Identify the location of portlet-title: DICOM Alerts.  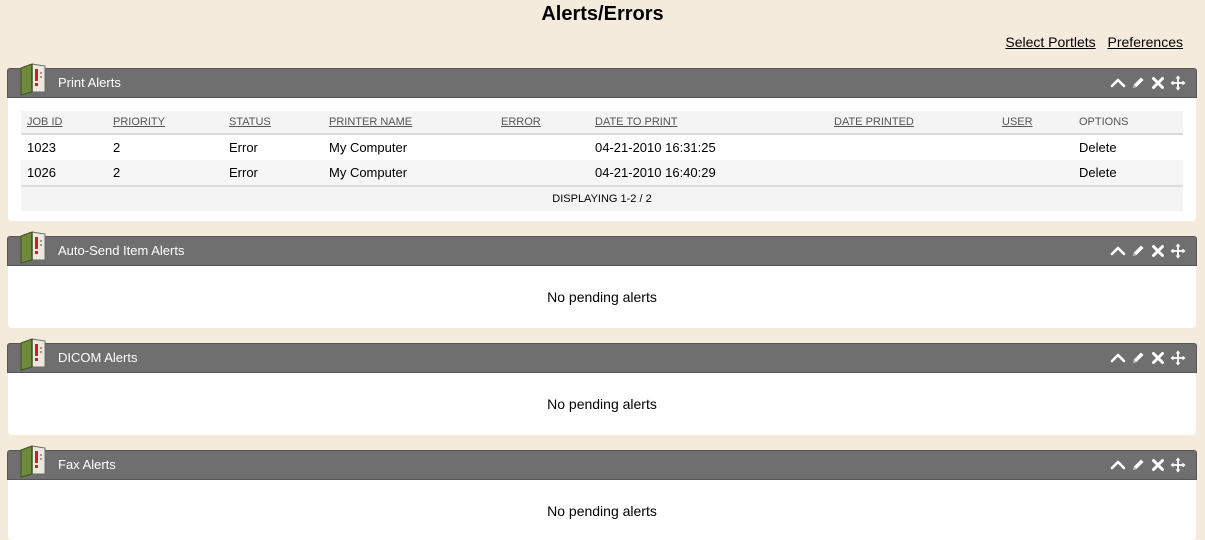
(98, 357).